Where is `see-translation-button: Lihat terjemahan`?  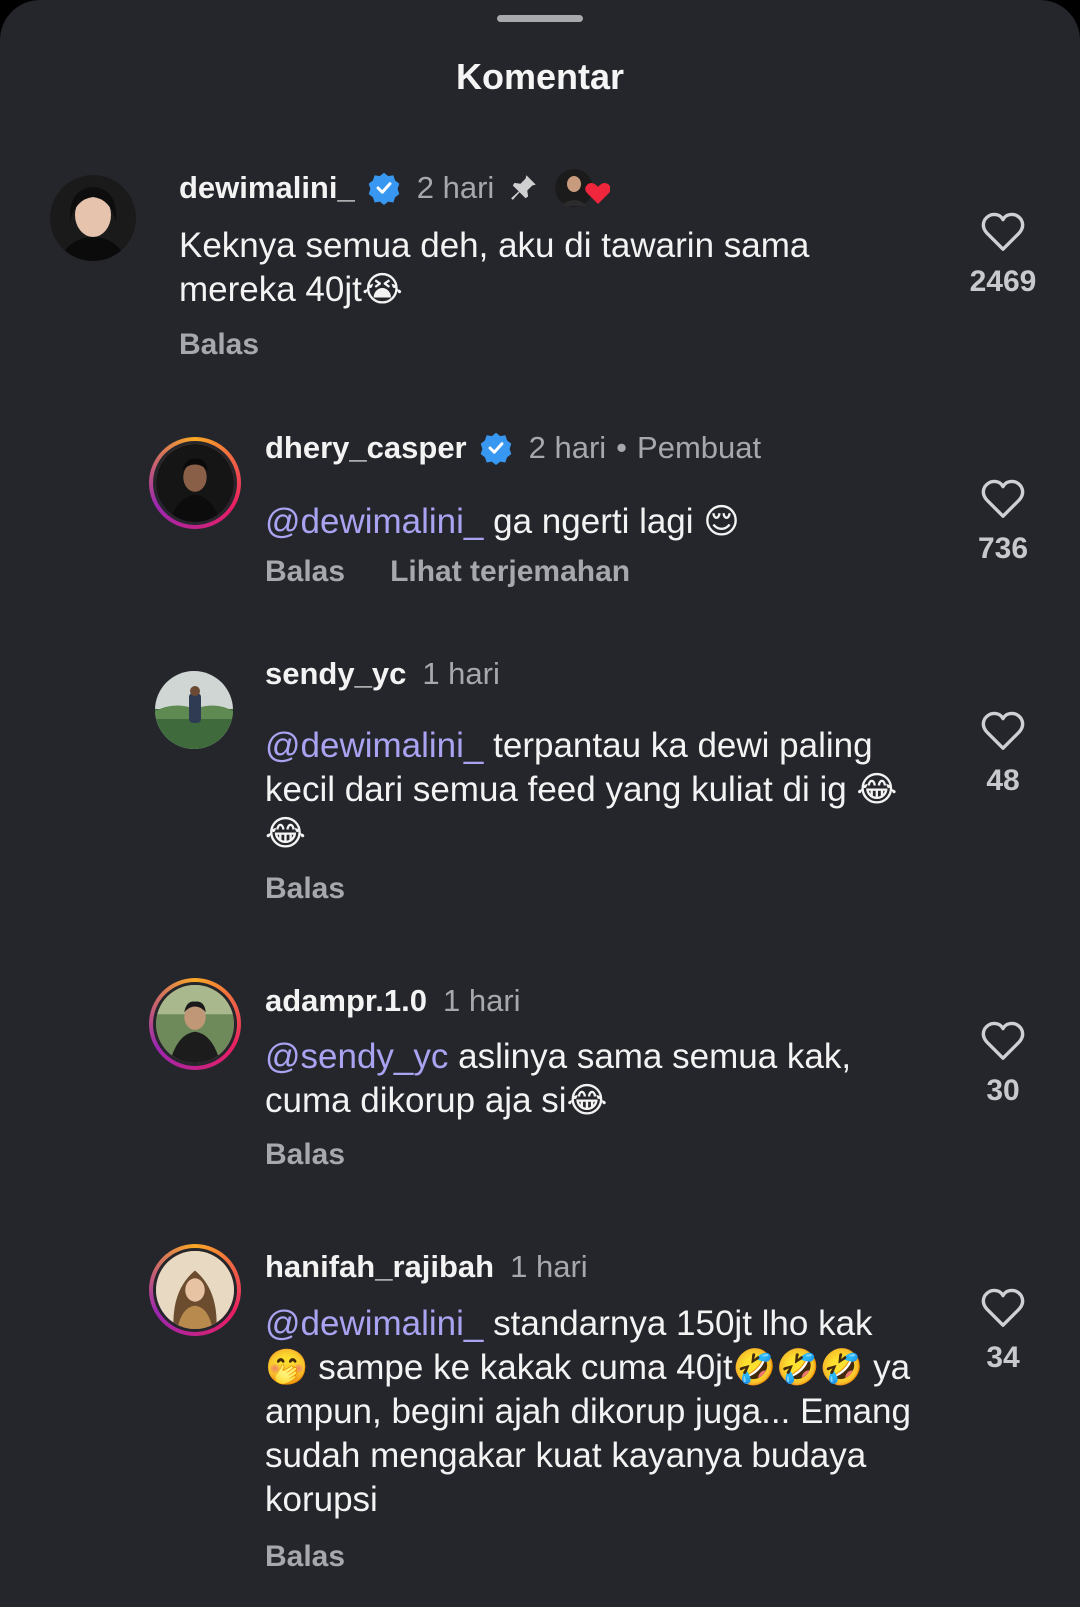
see-translation-button: Lihat terjemahan is located at coordinates (510, 572).